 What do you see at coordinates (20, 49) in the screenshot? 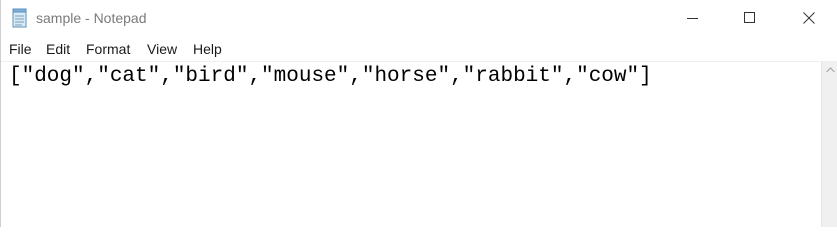
I see `menu-file: File` at bounding box center [20, 49].